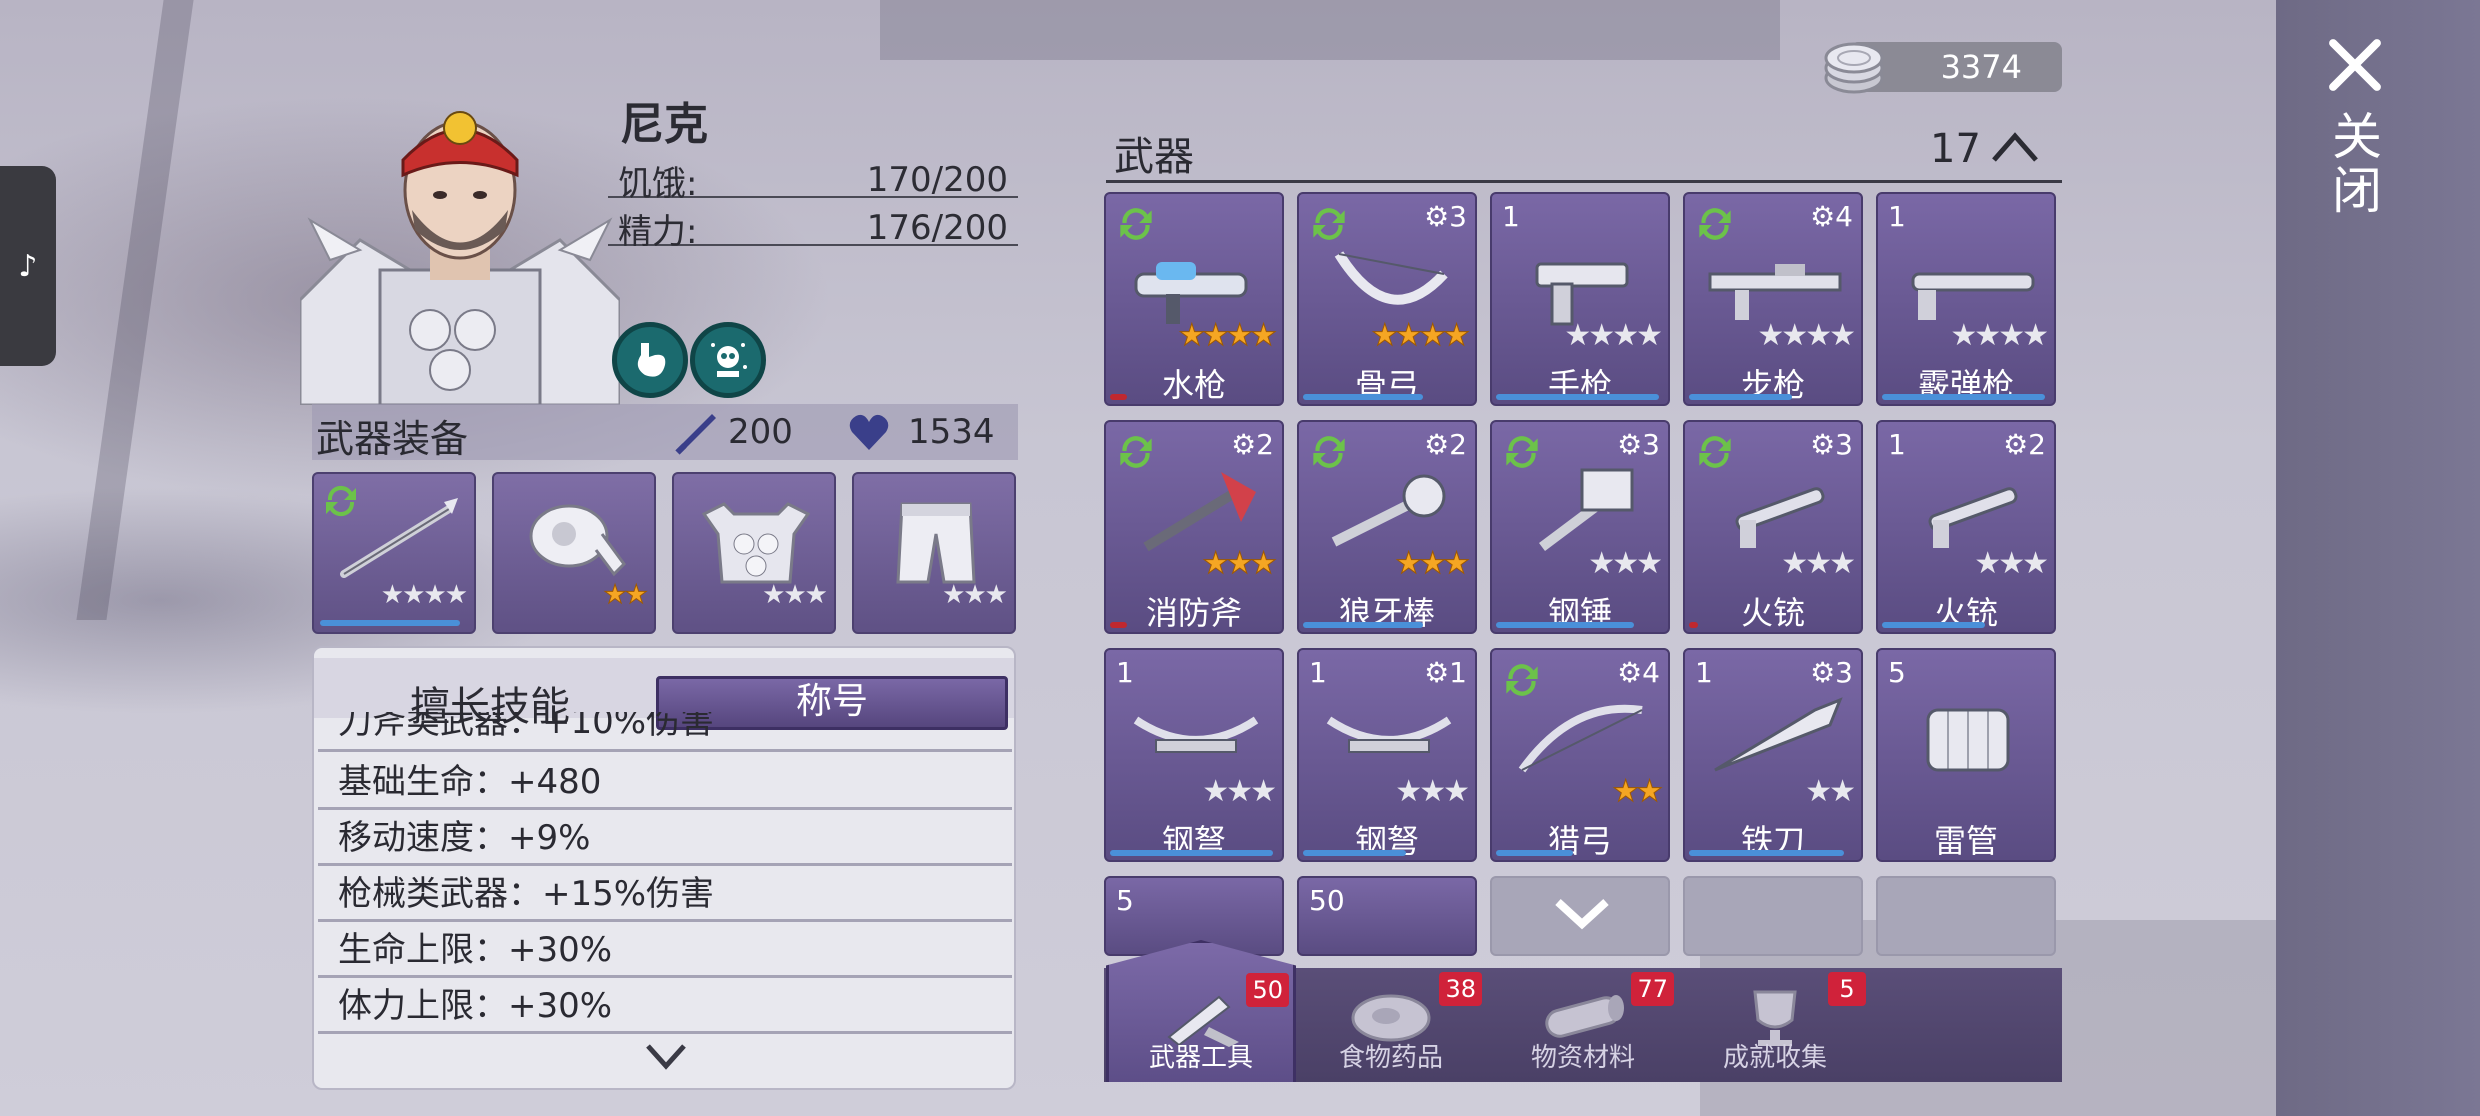 The width and height of the screenshot is (2480, 1116). I want to click on tab-meat: 38 食物药品, so click(1391, 1025).